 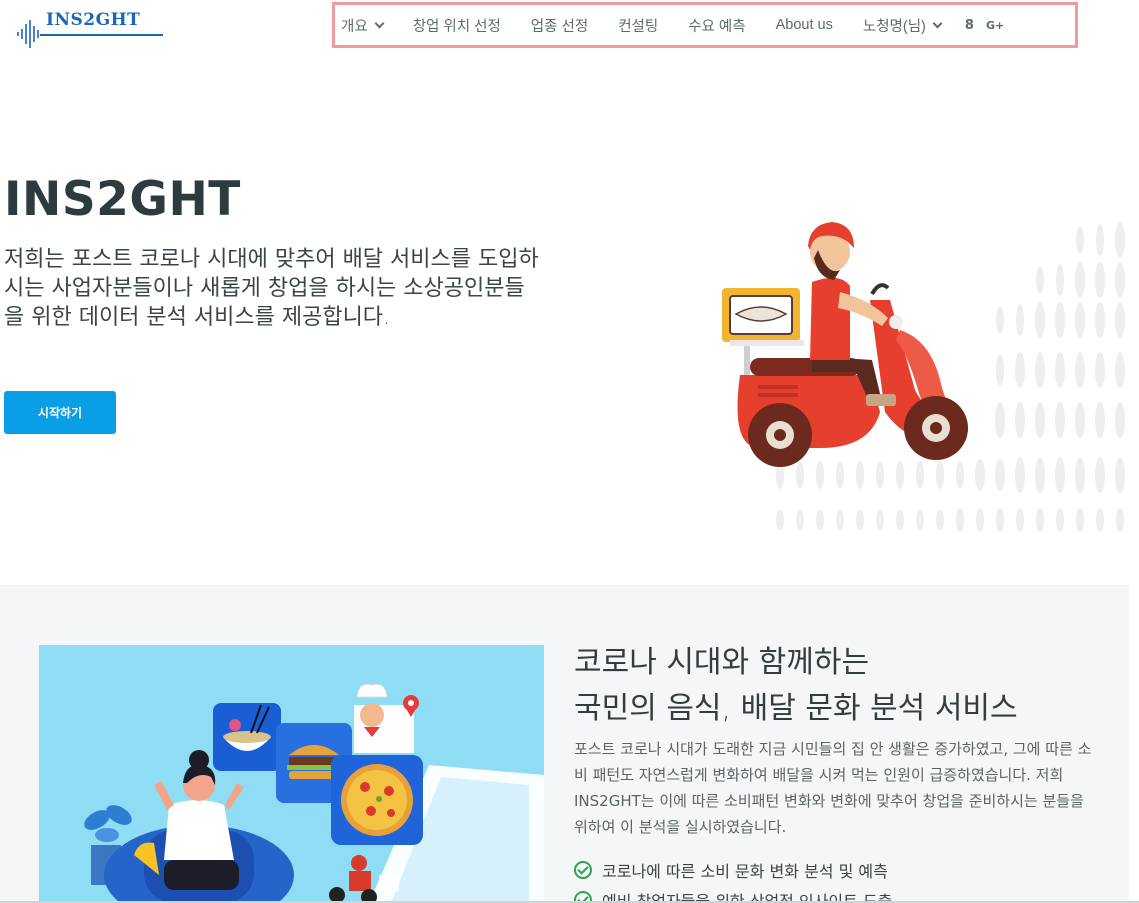 I want to click on sound-wave-icon, so click(x=28, y=34).